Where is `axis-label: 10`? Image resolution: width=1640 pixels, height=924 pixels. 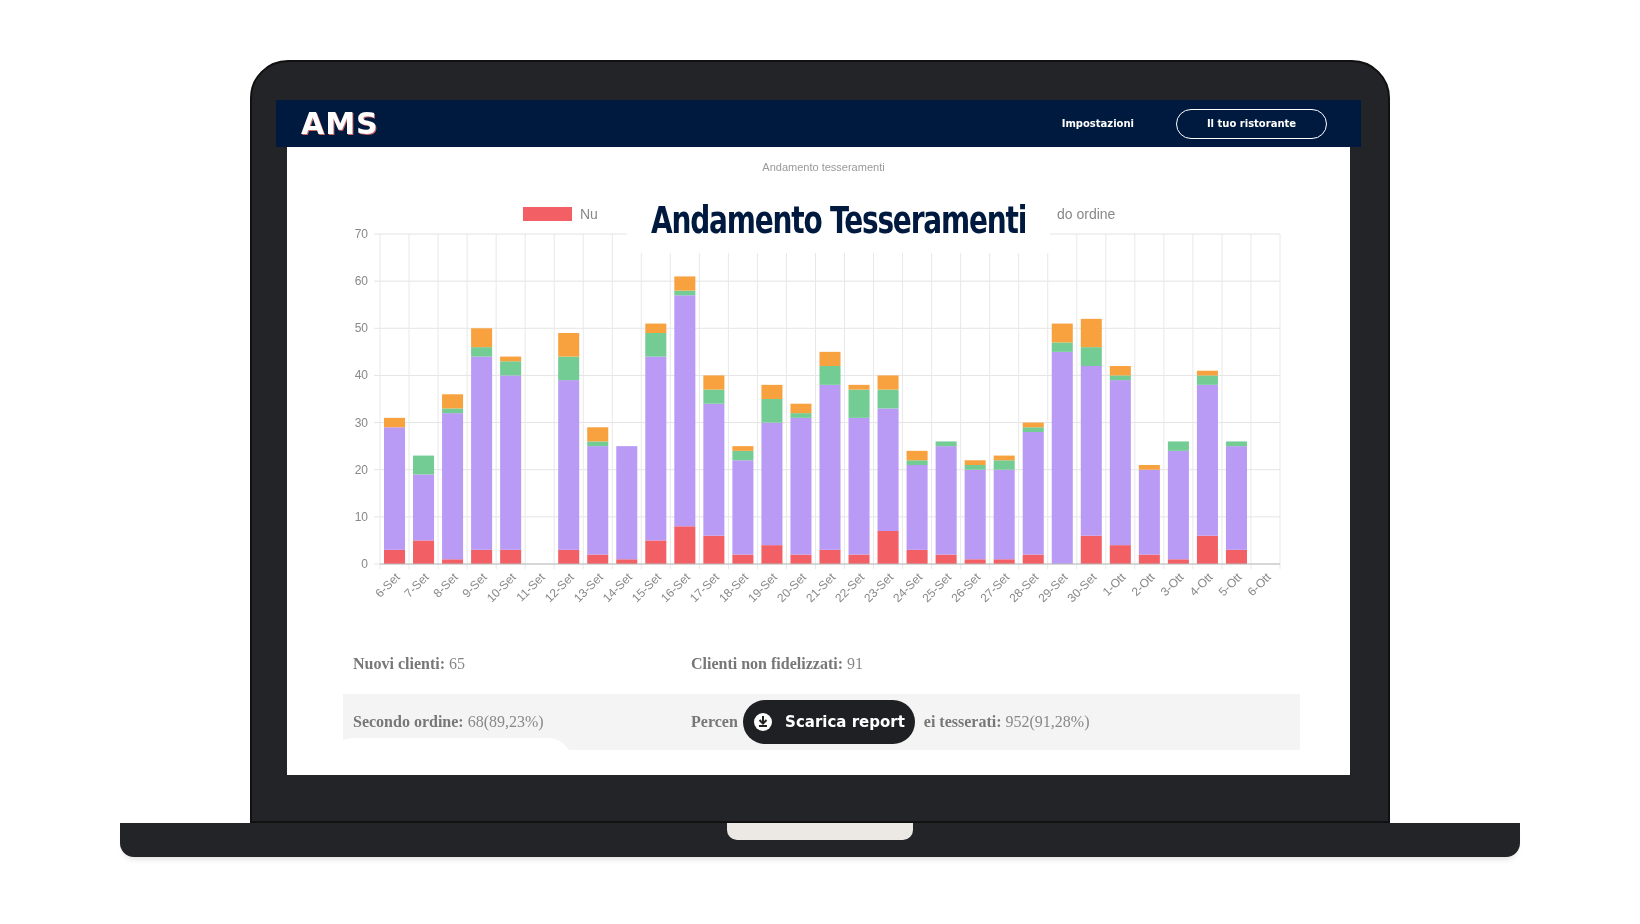 axis-label: 10 is located at coordinates (361, 516).